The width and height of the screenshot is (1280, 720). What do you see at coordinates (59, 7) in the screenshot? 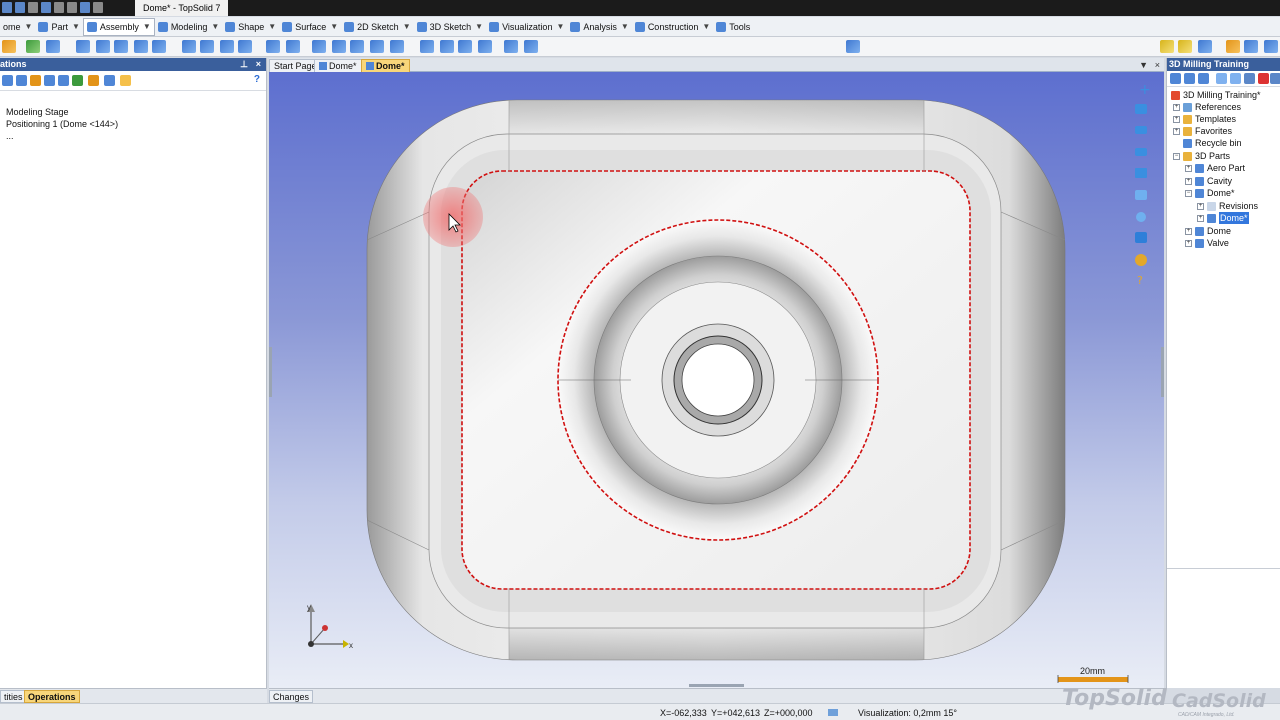
I see `undo-icon` at bounding box center [59, 7].